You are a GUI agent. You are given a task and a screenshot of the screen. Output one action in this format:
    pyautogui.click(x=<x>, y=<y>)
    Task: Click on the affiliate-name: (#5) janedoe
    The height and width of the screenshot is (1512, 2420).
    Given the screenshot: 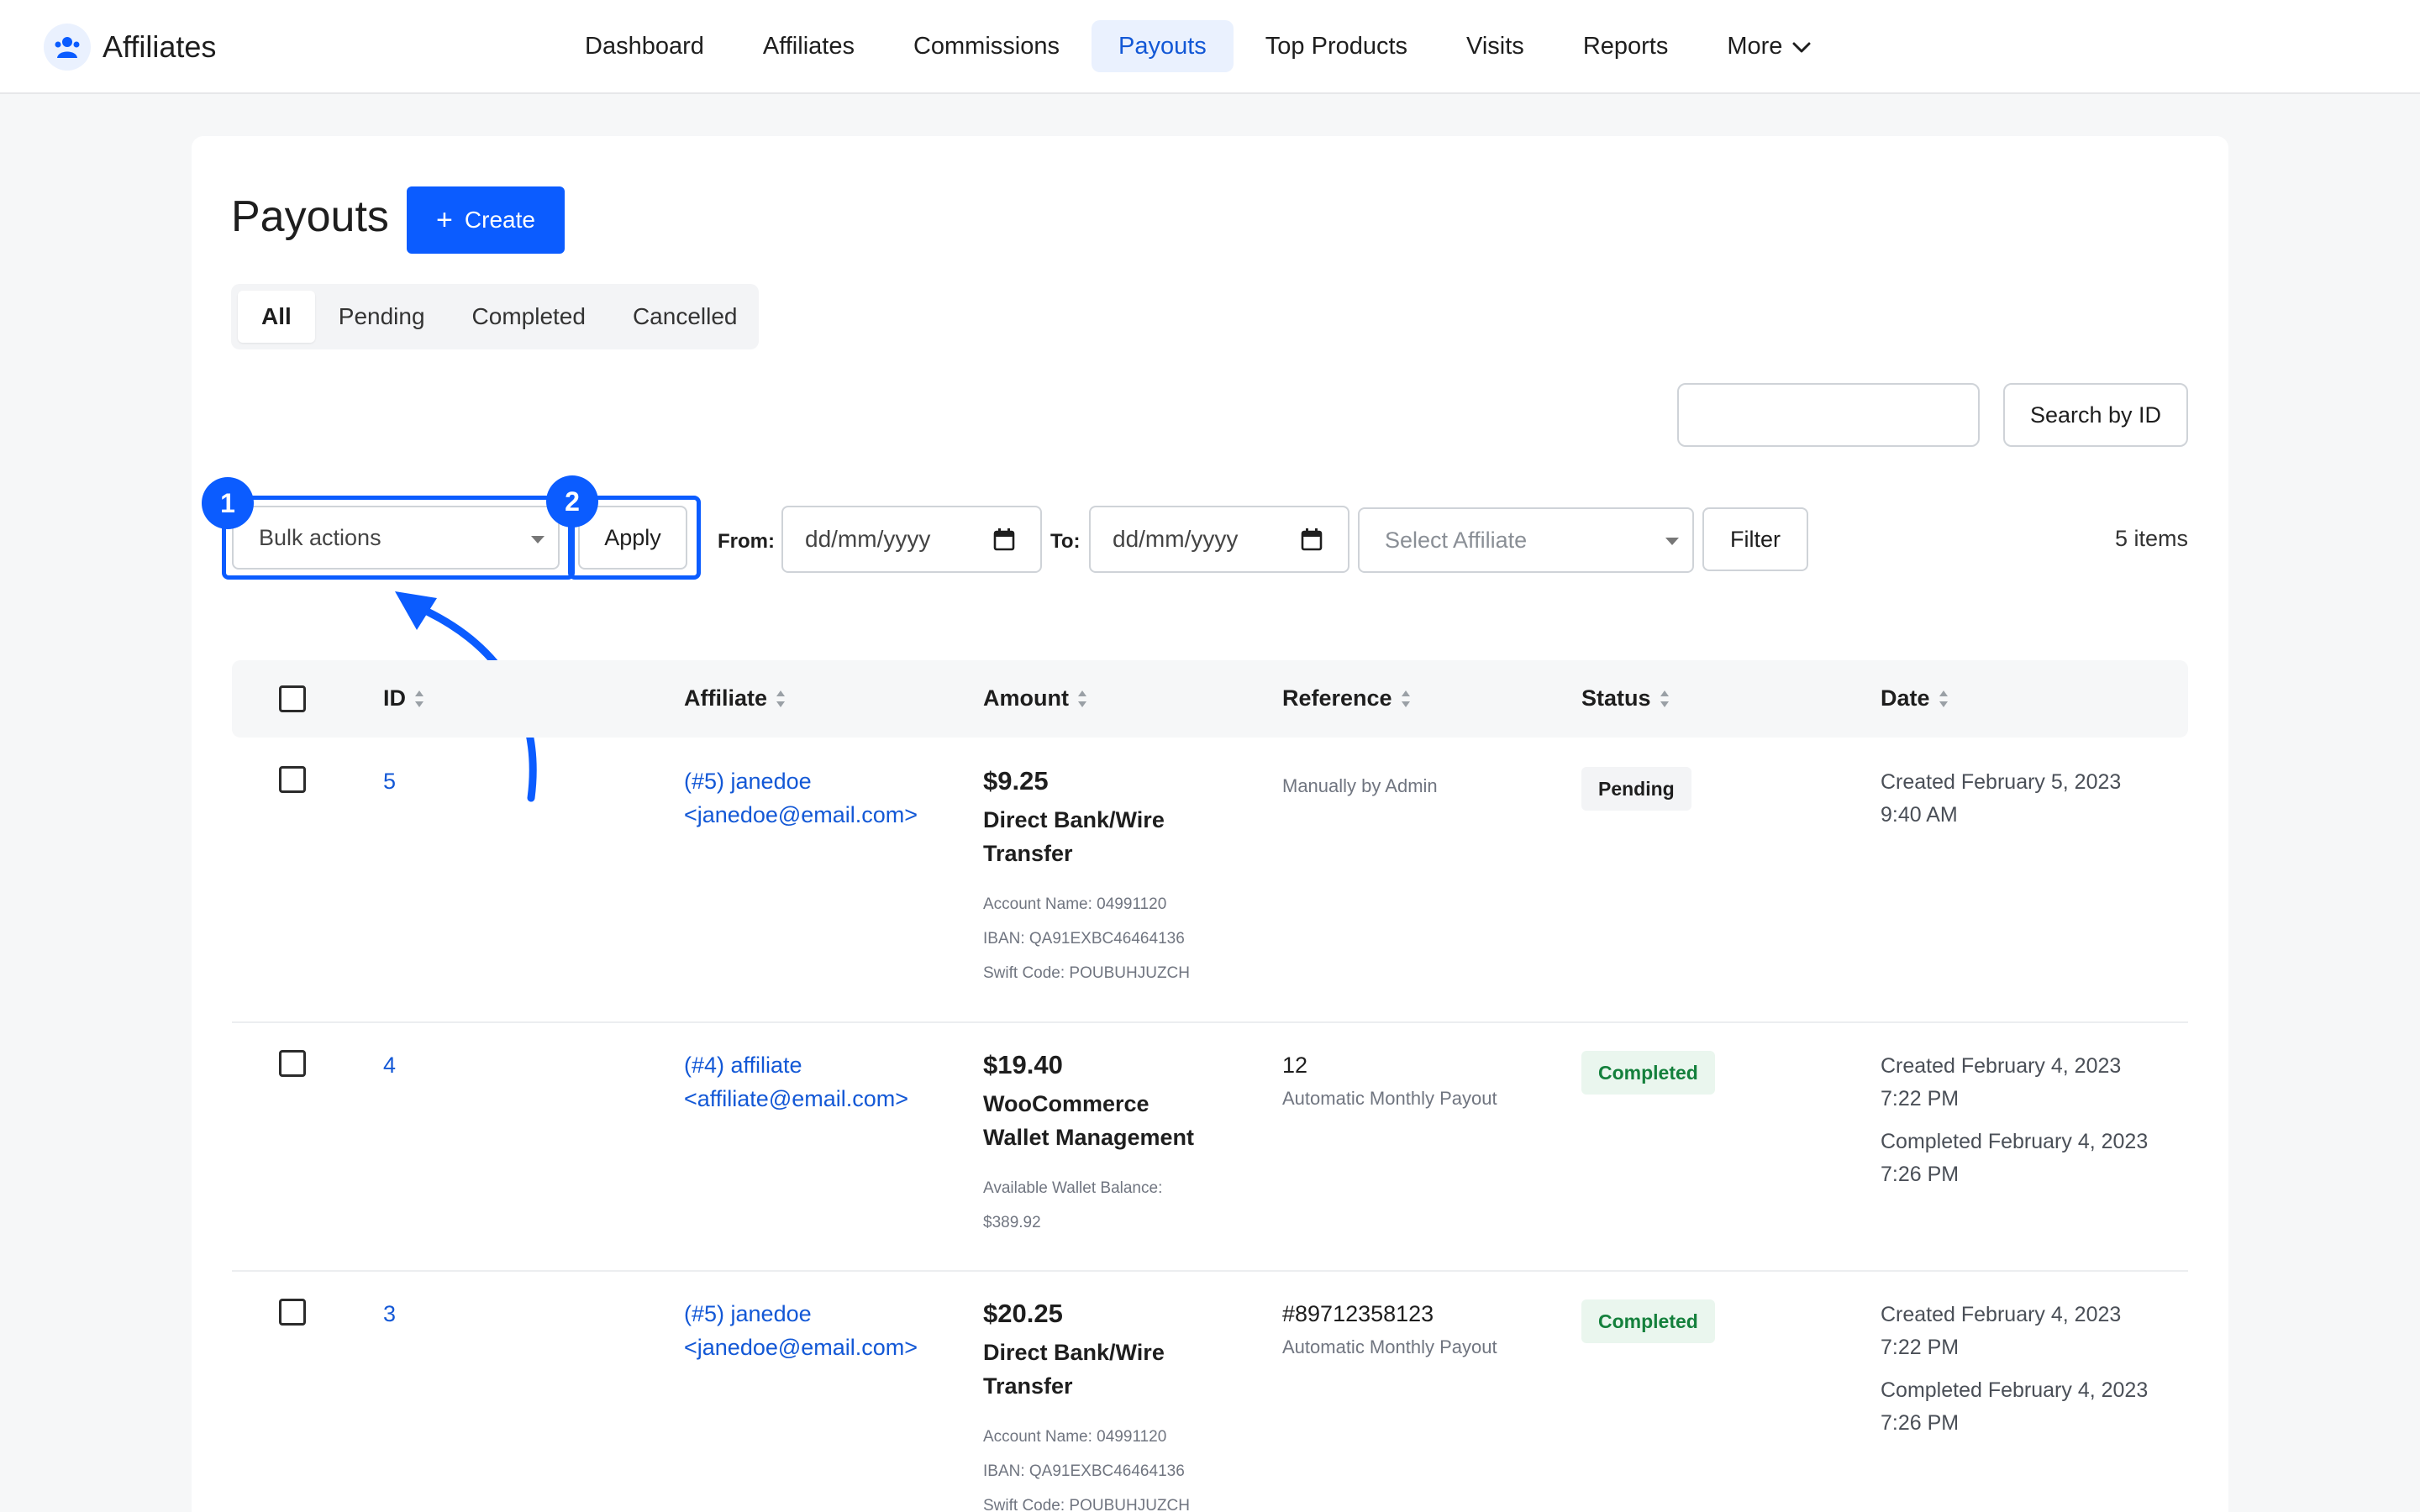 What is the action you would take?
    pyautogui.click(x=748, y=781)
    